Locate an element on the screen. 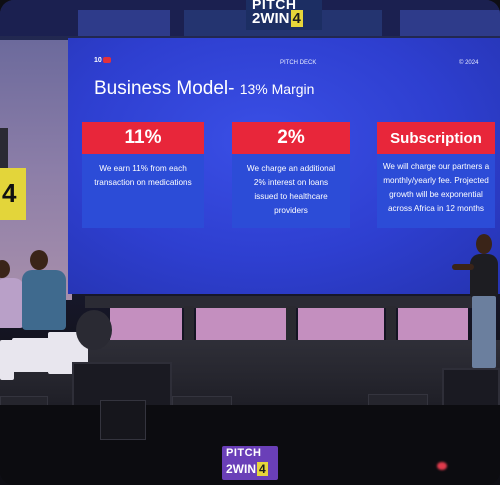 Image resolution: width=500 pixels, height=485 pixels. card-head: 11% is located at coordinates (143, 138).